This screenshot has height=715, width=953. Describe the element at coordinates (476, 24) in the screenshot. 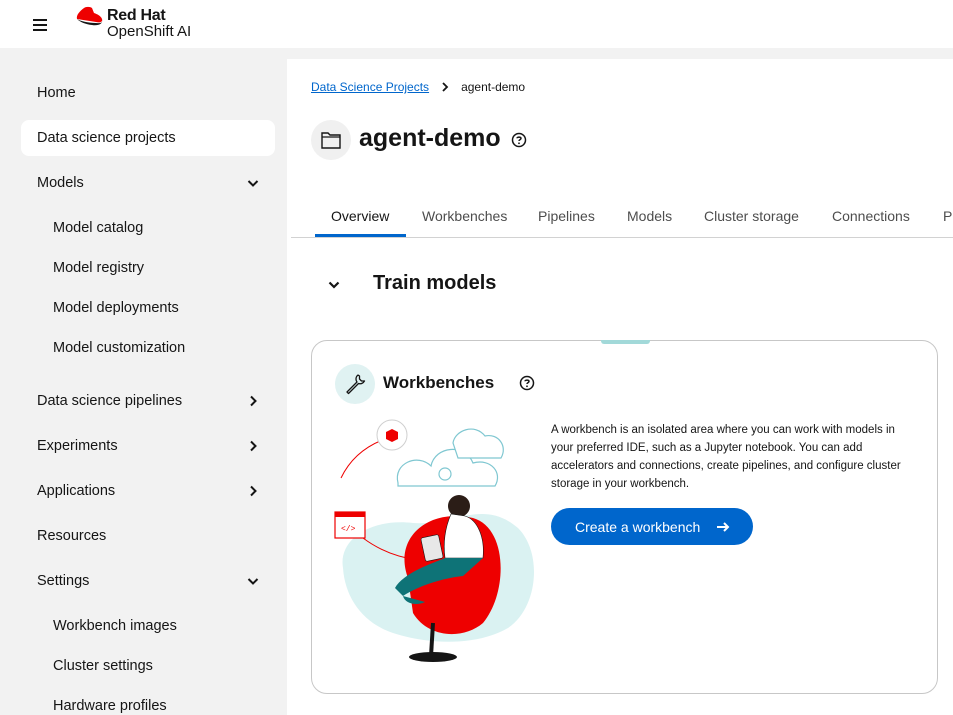

I see `masthead: Red Hat OpenShift AI` at that location.